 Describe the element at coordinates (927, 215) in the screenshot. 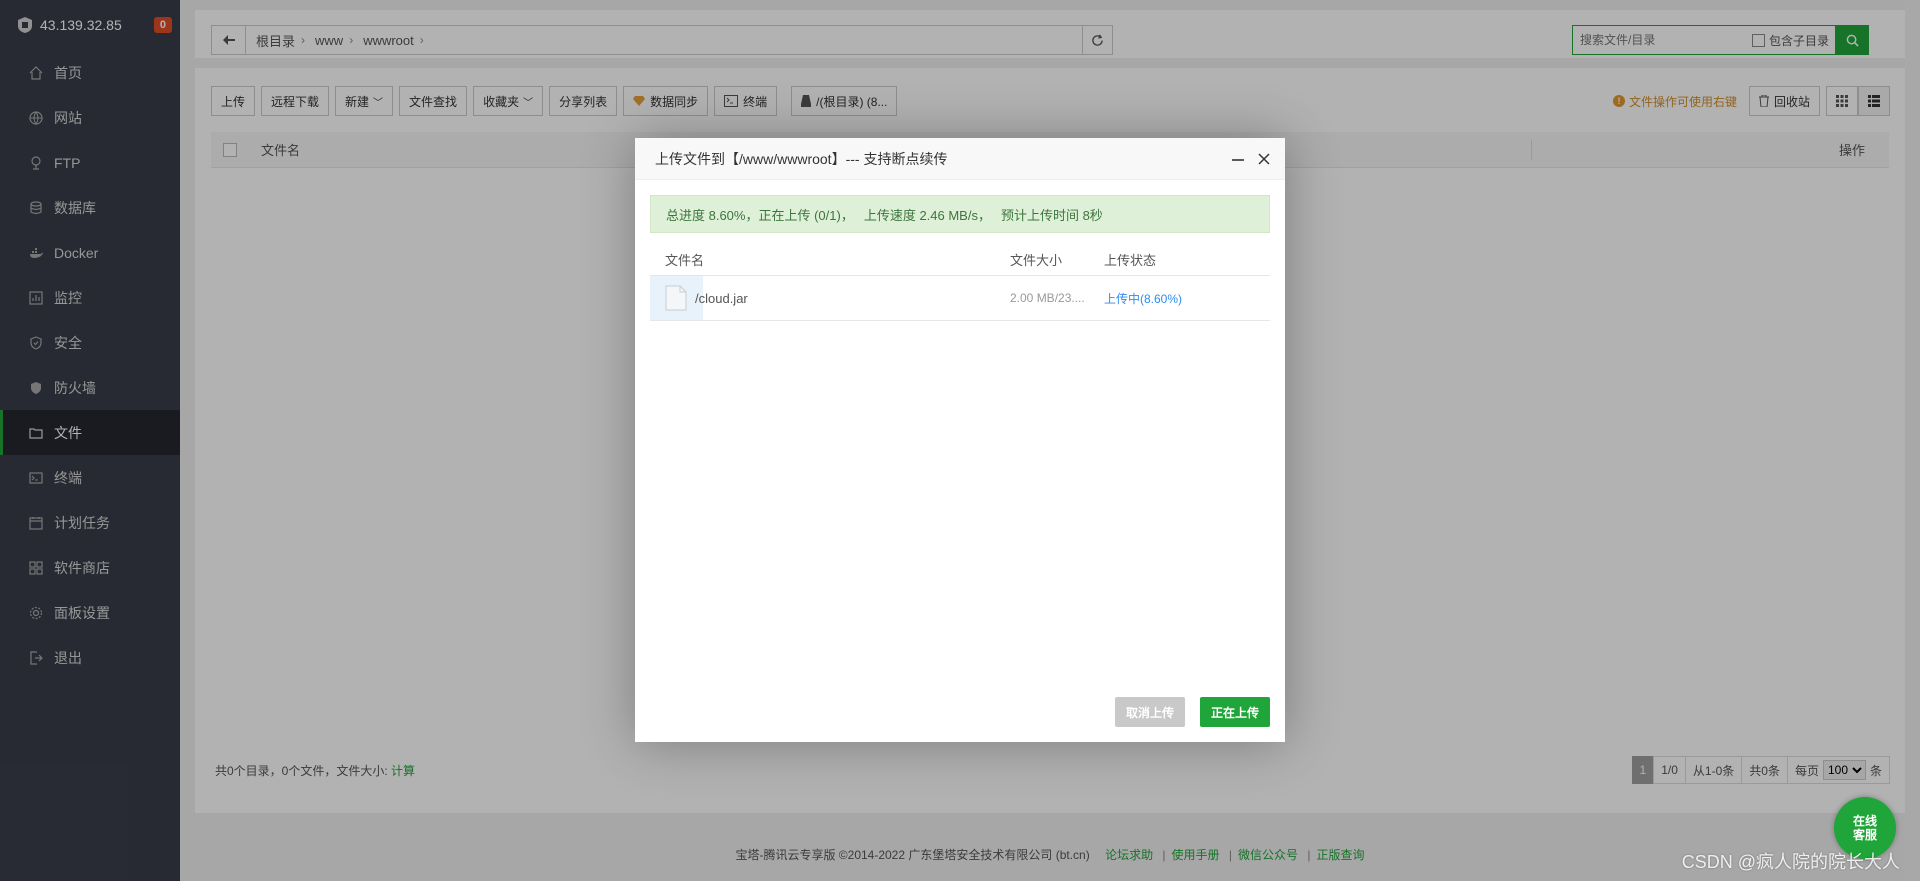

I see `upload-speed-text: 上传速度 2.46 MB/s，` at that location.